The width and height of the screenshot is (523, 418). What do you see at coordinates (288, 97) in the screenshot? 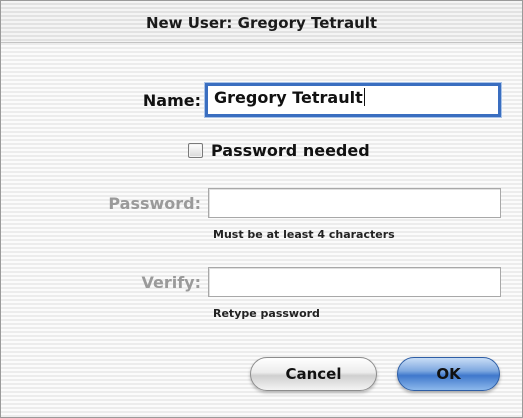
I see `name-value: Gregory Tetrault` at bounding box center [288, 97].